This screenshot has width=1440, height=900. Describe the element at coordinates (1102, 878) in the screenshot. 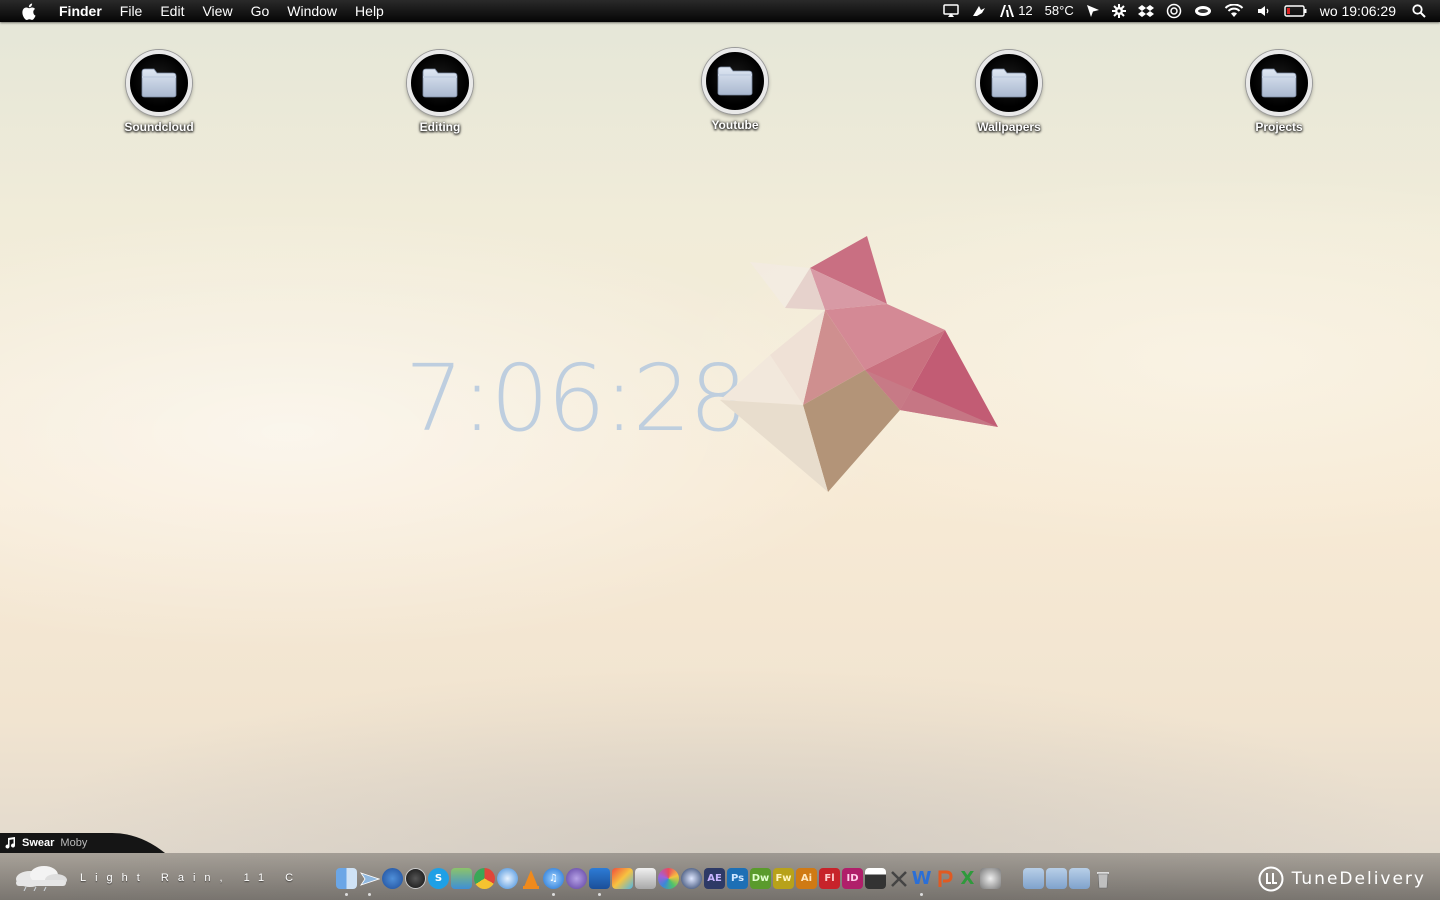

I see `dock-trash-icon` at that location.